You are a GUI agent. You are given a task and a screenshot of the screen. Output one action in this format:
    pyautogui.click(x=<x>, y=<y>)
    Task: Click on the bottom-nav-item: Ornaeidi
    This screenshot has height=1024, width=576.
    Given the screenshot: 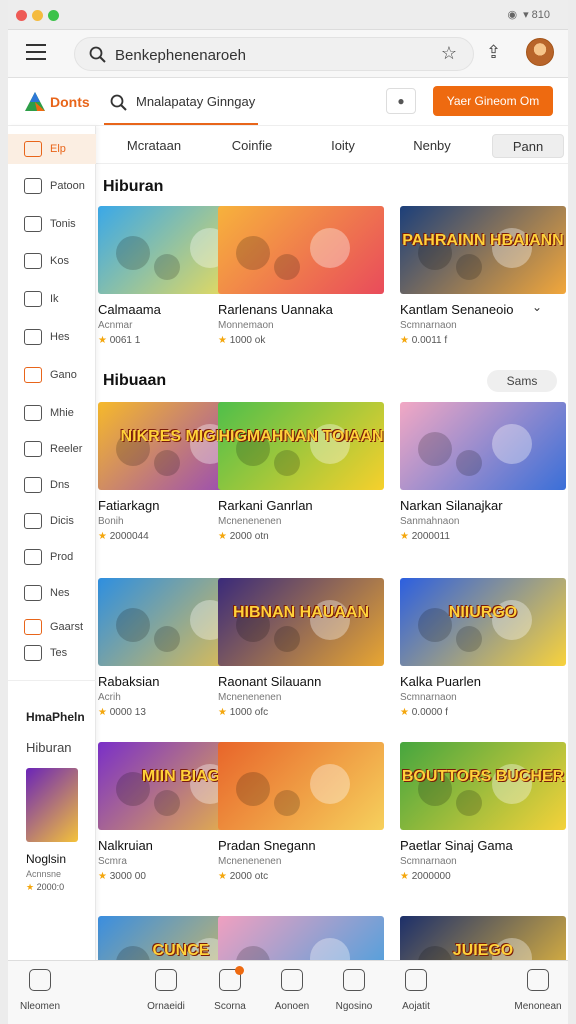 What is the action you would take?
    pyautogui.click(x=166, y=990)
    